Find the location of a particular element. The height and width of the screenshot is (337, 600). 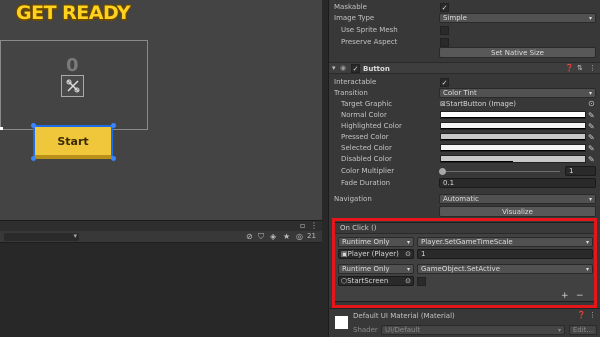

target-graphic-label: Target Graphic is located at coordinates (367, 104).